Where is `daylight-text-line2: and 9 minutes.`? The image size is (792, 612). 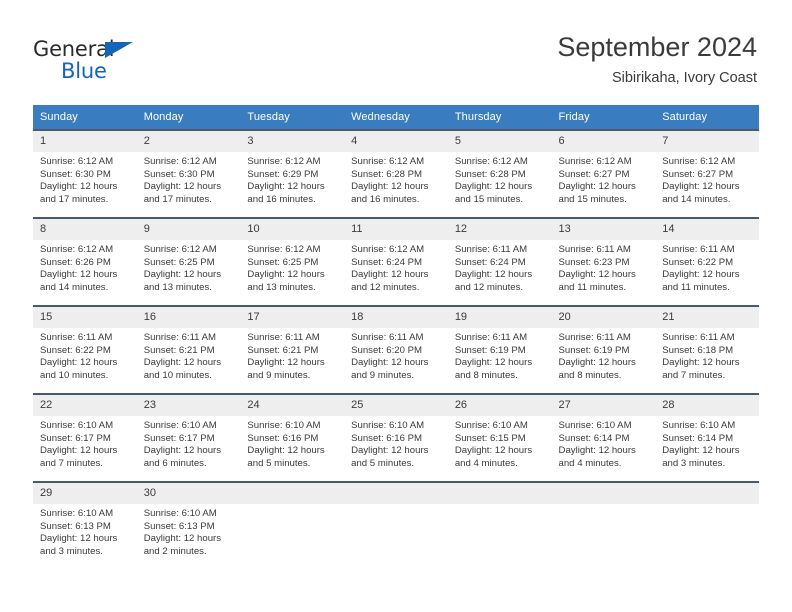
daylight-text-line2: and 9 minutes. is located at coordinates (279, 376).